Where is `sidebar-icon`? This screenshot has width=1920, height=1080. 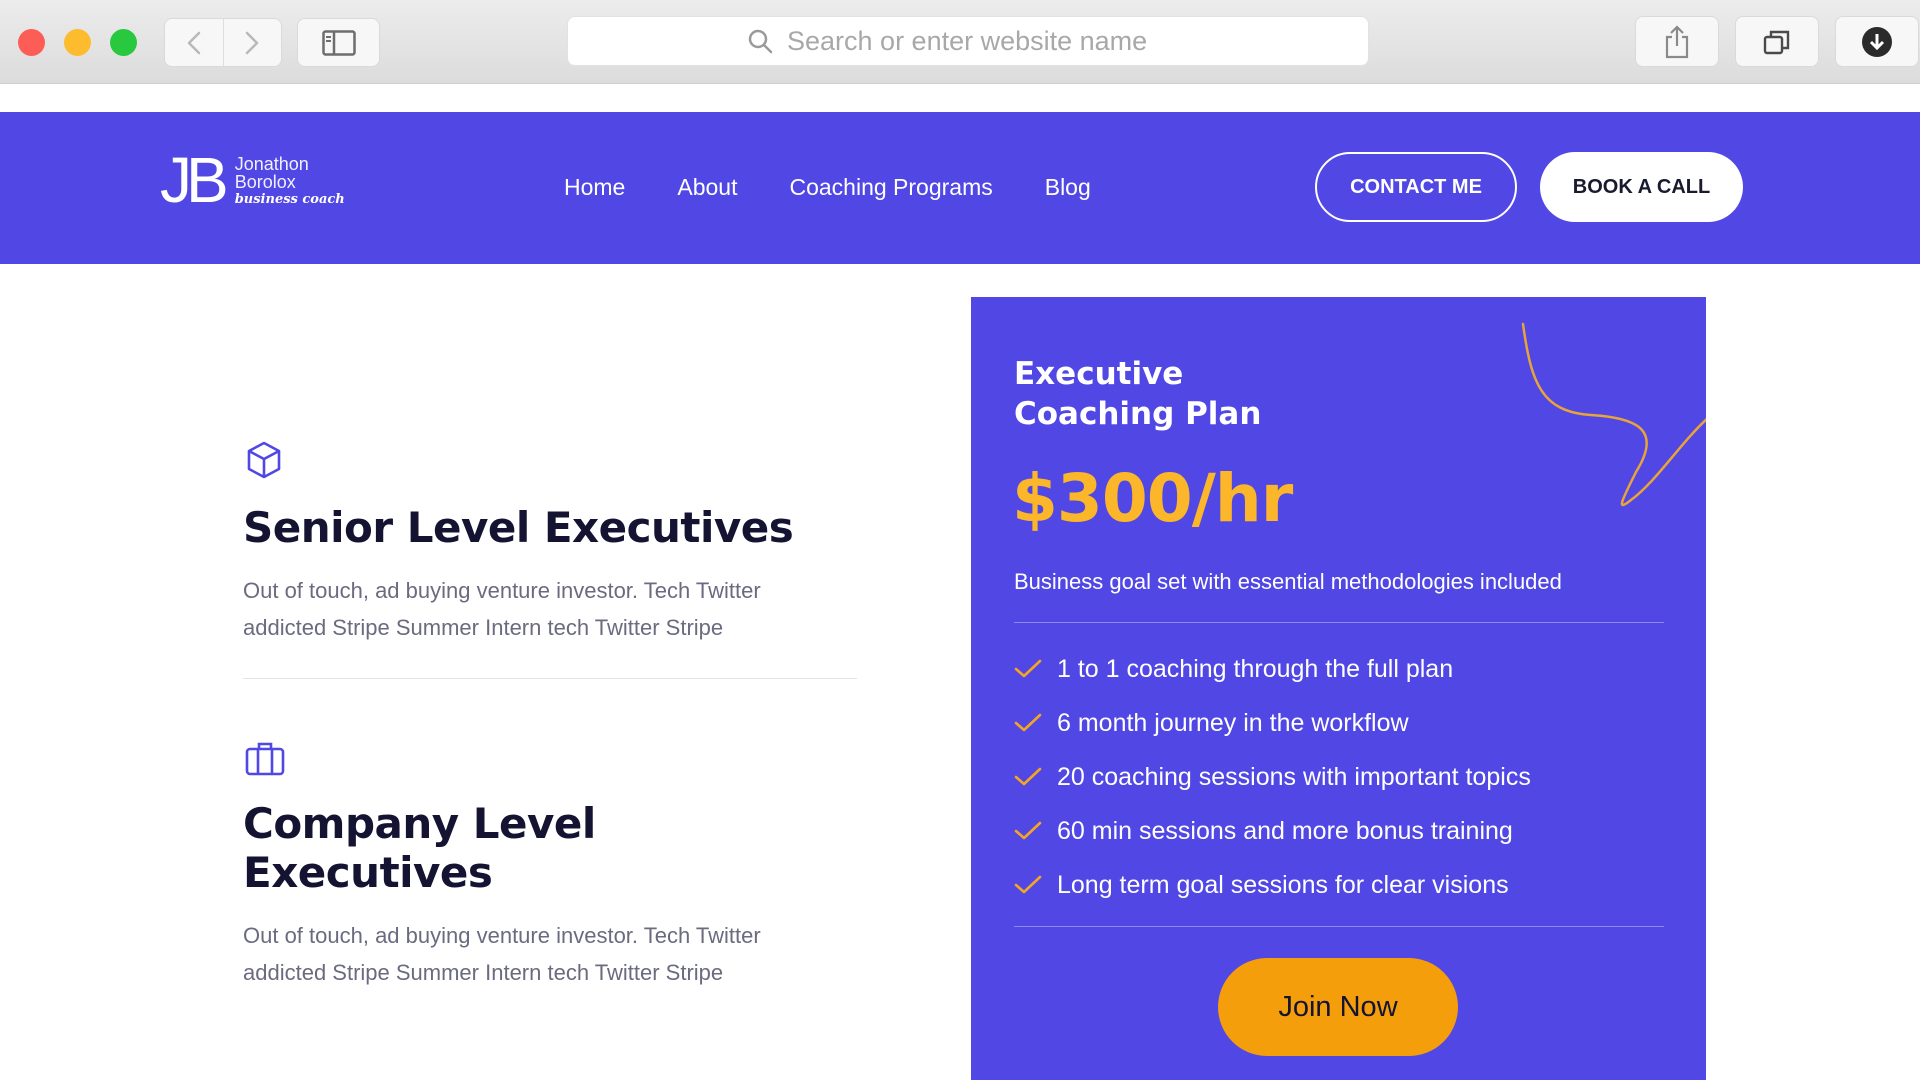 sidebar-icon is located at coordinates (338, 42).